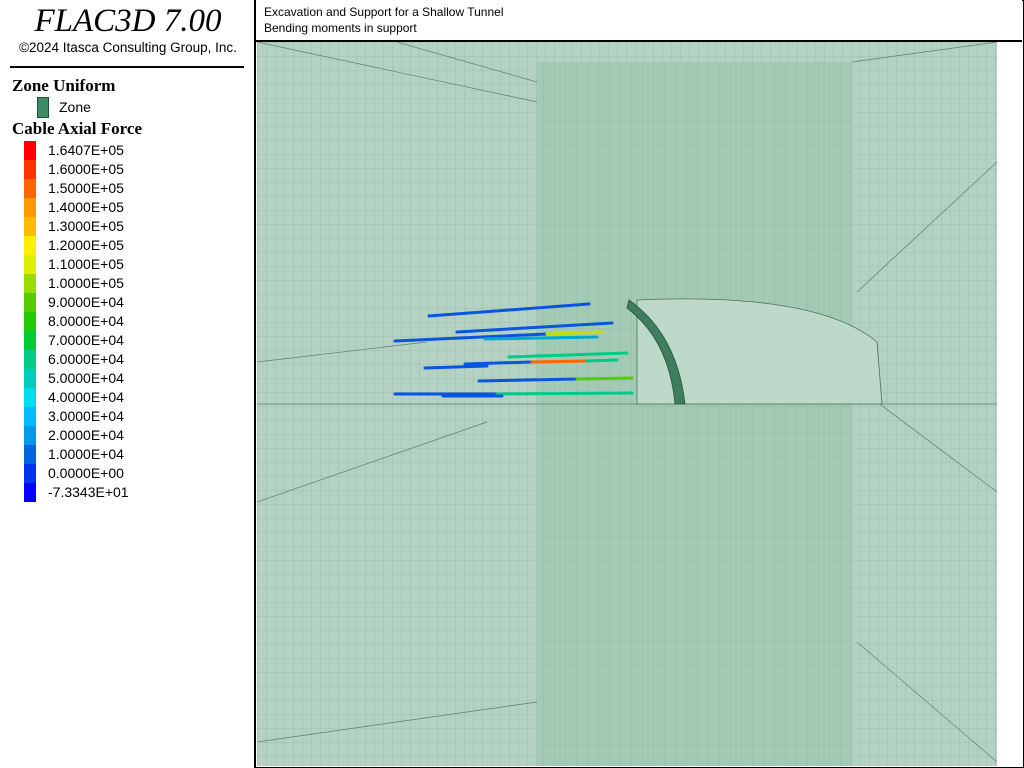 This screenshot has height=768, width=1024. What do you see at coordinates (86, 321) in the screenshot?
I see `colorbar-label: 8.0000E+04` at bounding box center [86, 321].